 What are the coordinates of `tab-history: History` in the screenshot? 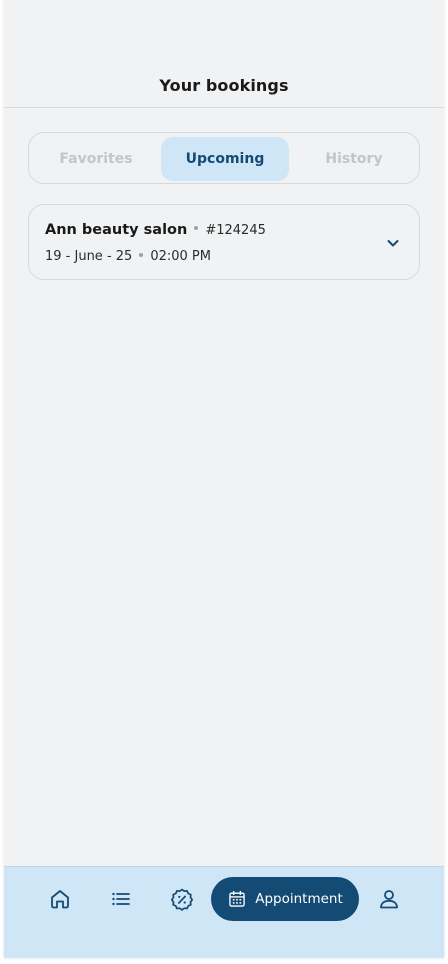 It's located at (354, 159).